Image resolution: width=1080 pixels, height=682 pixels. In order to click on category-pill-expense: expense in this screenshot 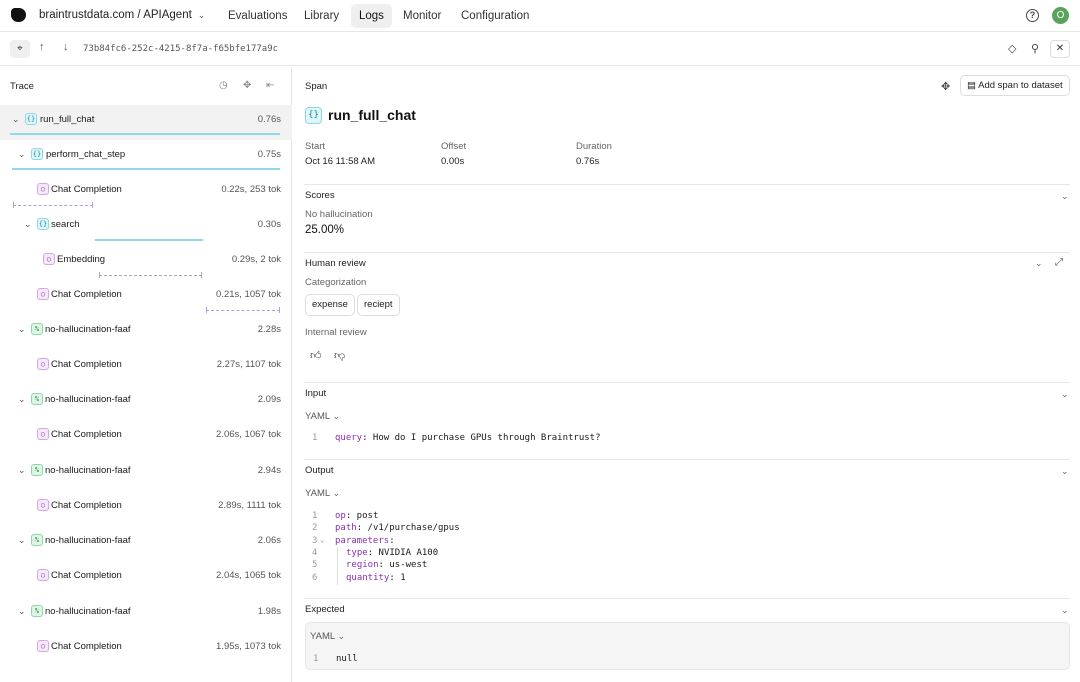, I will do `click(330, 305)`.